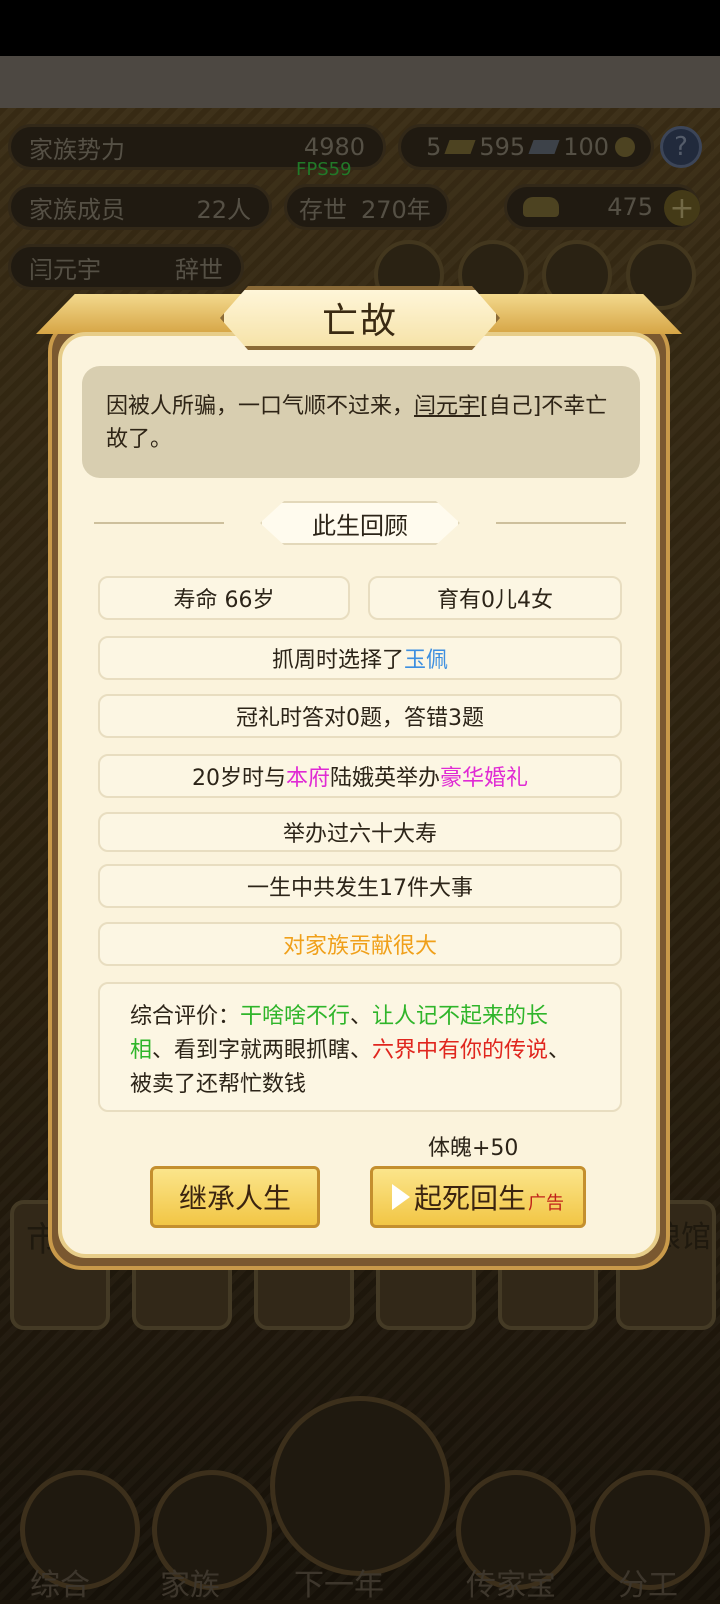  I want to click on inherit-life-button: 继承人生, so click(235, 1197).